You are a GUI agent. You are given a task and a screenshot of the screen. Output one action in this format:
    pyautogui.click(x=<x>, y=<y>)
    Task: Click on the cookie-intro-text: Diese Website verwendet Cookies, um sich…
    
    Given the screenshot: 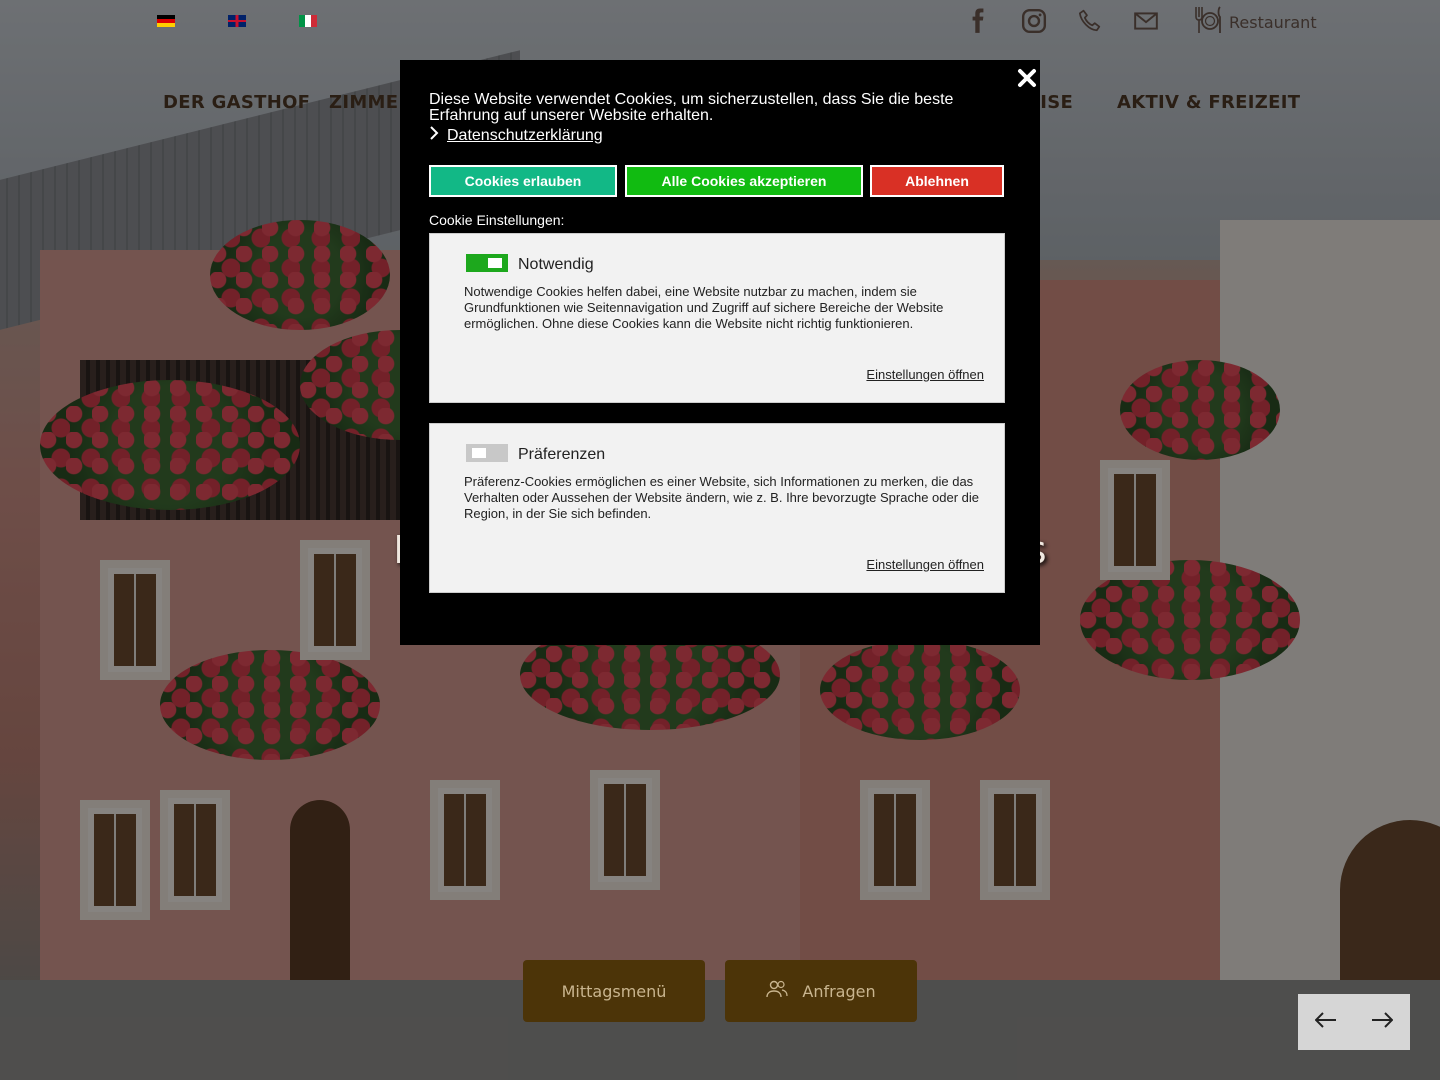 What is the action you would take?
    pyautogui.click(x=691, y=107)
    